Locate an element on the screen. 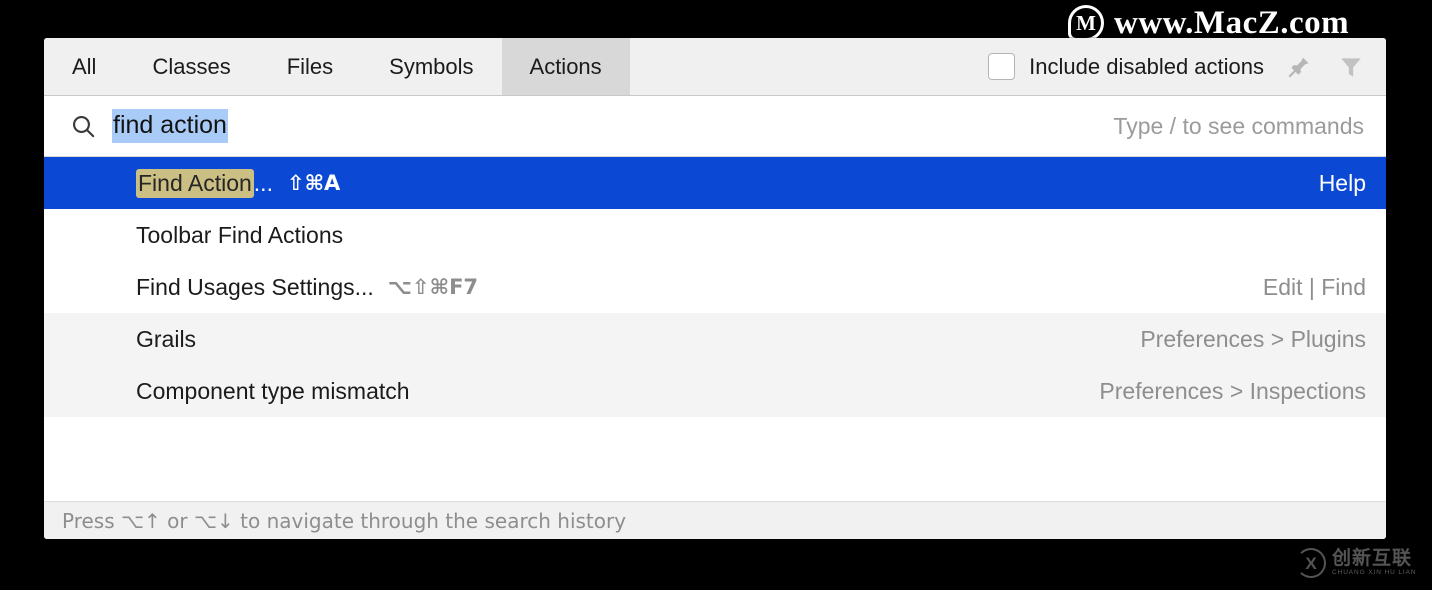 The width and height of the screenshot is (1432, 590). result-title-rest: Component type mismatch is located at coordinates (273, 390).